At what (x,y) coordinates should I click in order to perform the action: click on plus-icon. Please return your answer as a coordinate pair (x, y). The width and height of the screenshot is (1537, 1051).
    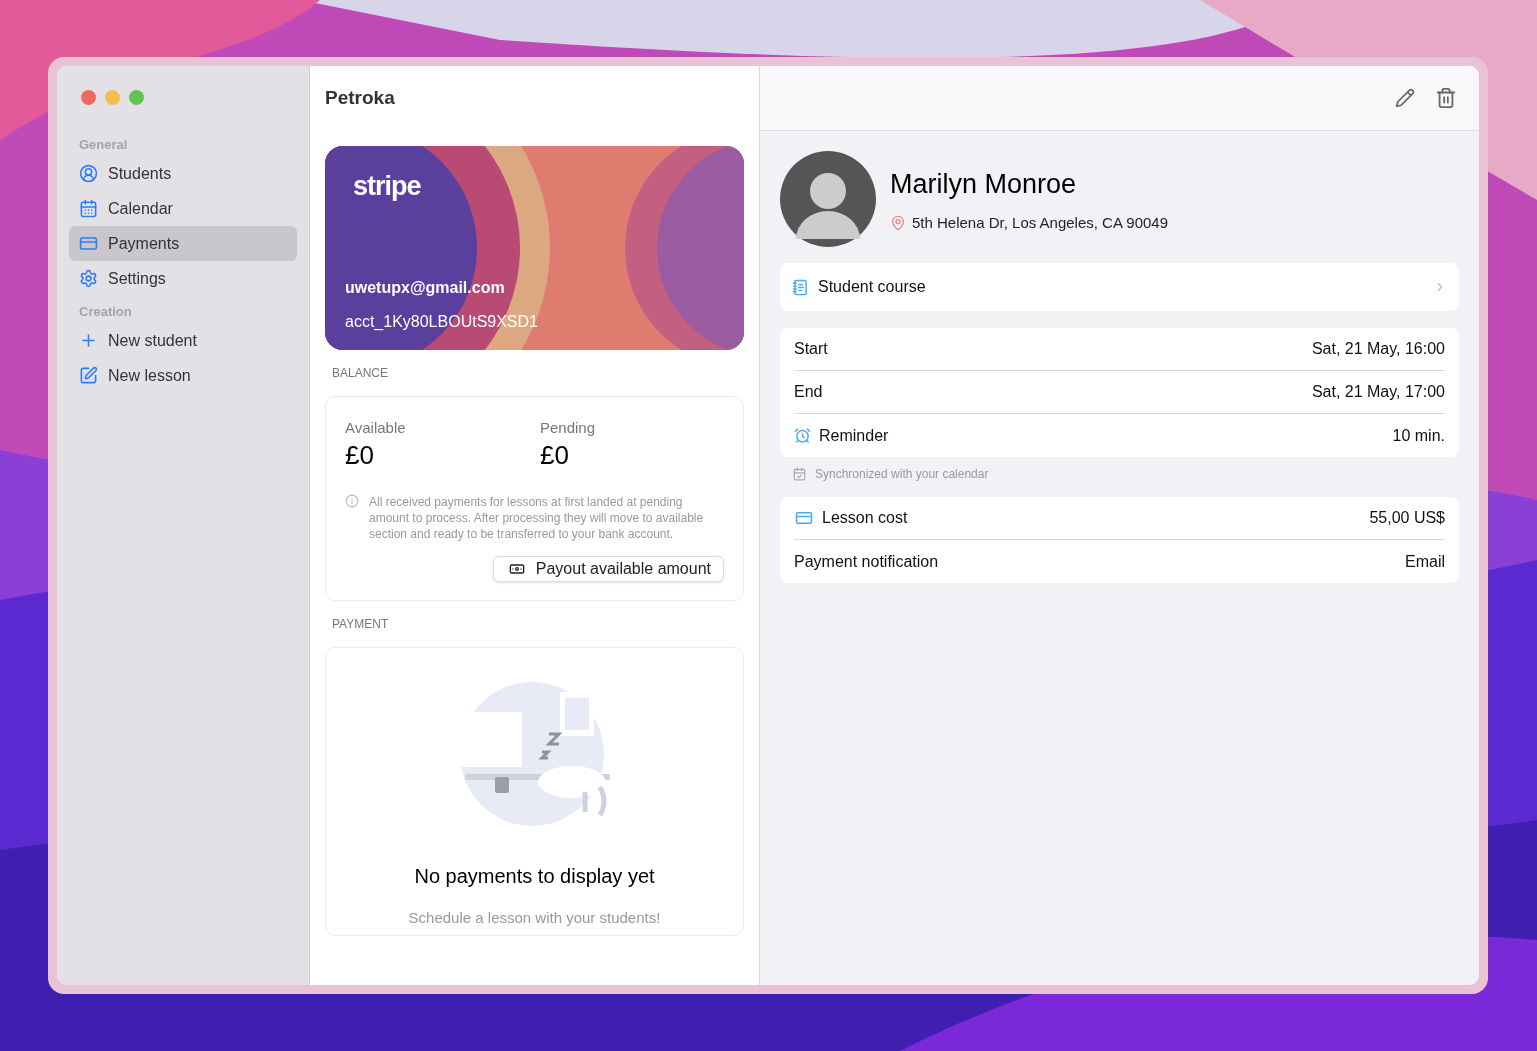
    Looking at the image, I should click on (88, 340).